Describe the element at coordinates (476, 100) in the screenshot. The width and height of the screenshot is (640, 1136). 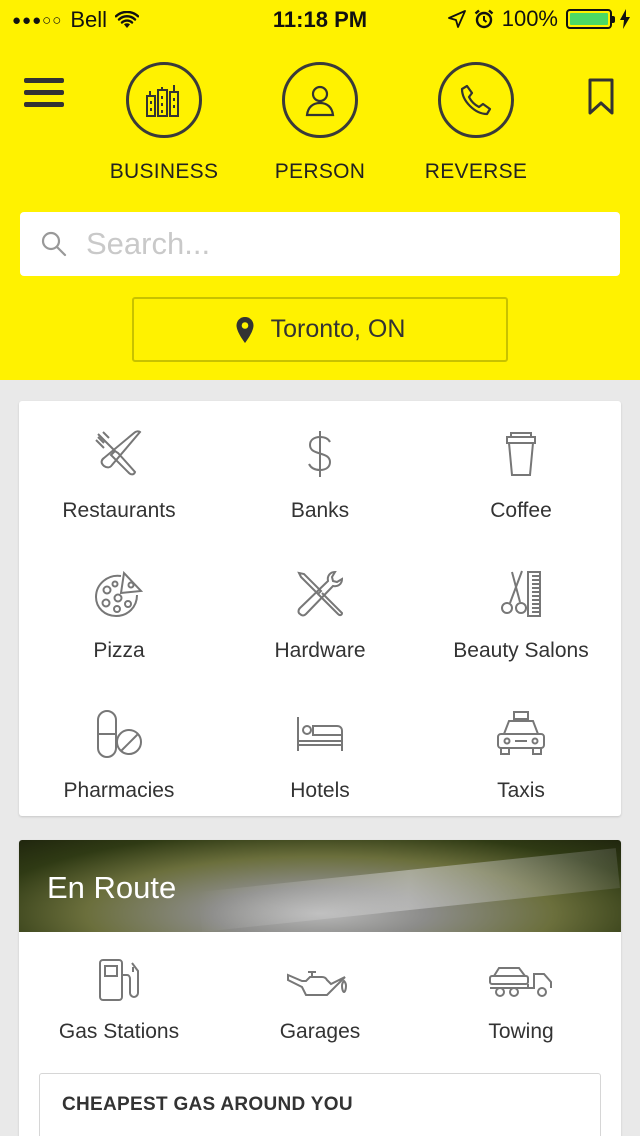
I see `phone-icon` at that location.